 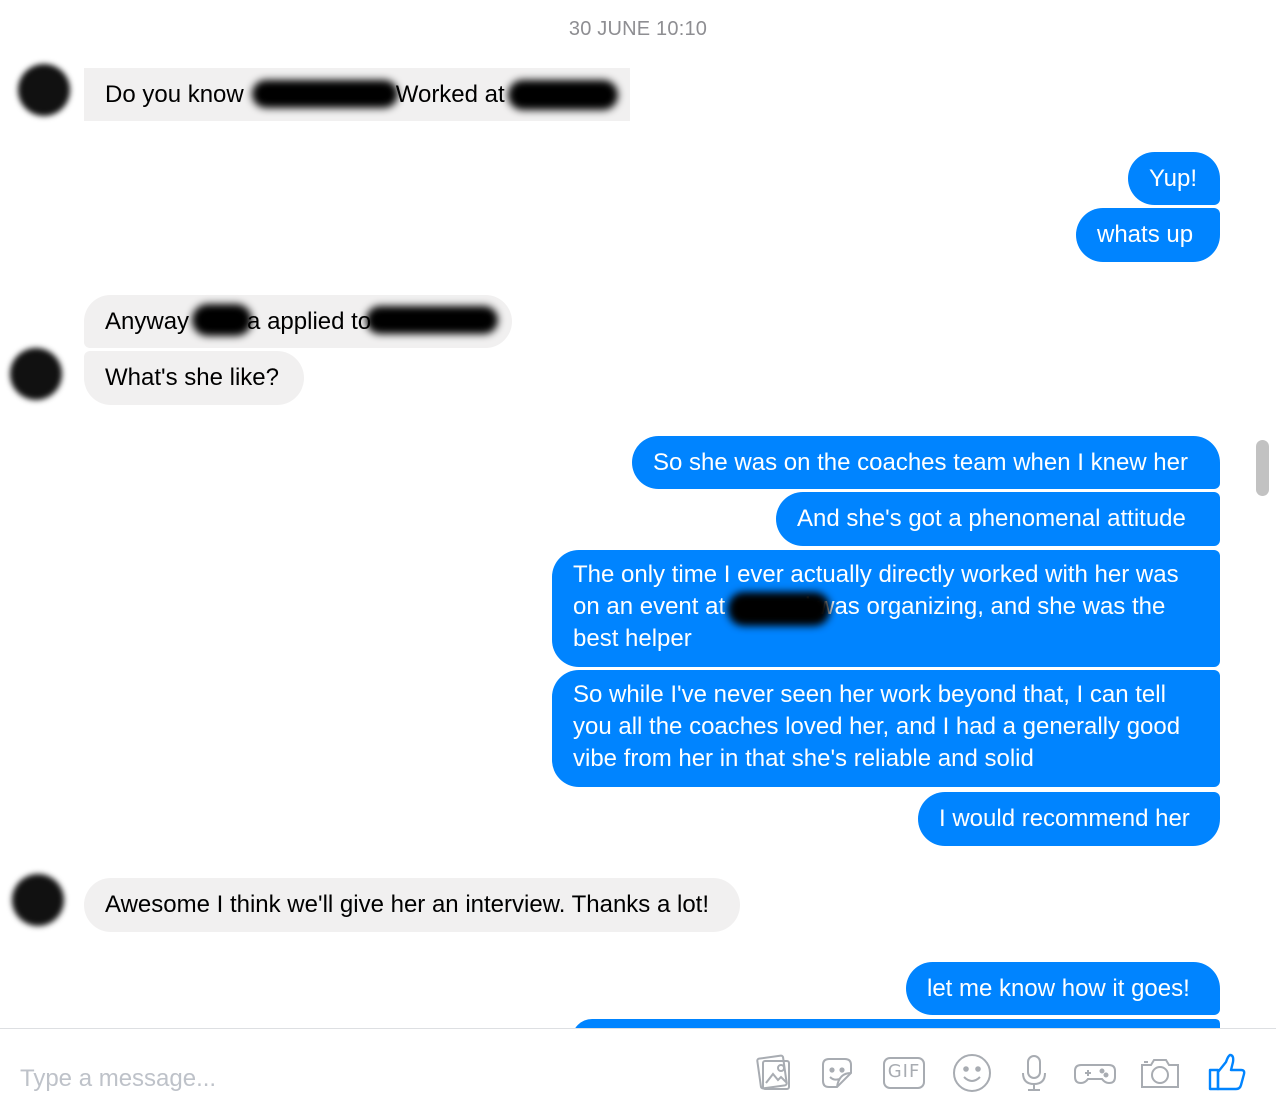 I want to click on outgoing-message: let me know how it goes!, so click(x=1063, y=988).